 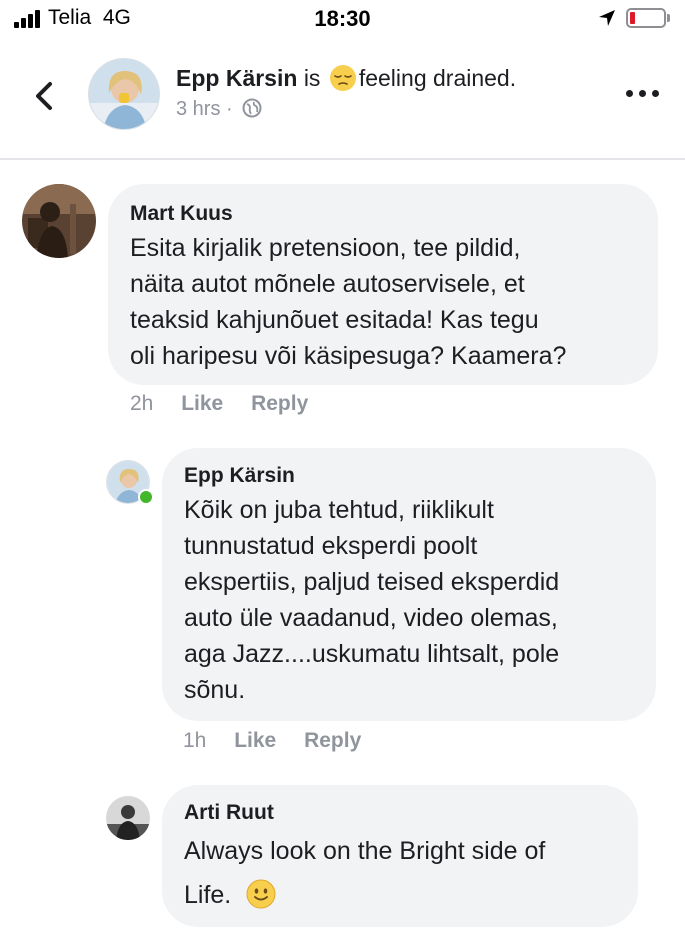 I want to click on comment-text-line: auto üle vaadanud, video olemas,, so click(x=371, y=618).